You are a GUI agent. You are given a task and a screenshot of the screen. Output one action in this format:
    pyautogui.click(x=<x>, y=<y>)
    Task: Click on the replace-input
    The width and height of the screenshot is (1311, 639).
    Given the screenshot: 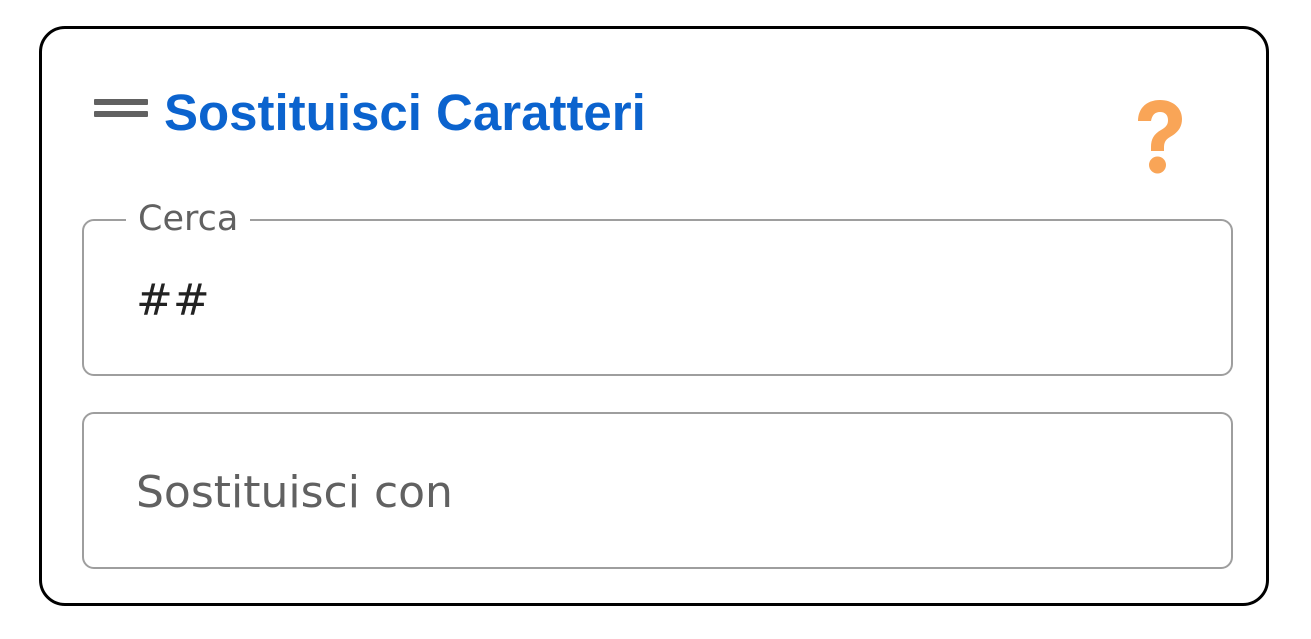 What is the action you would take?
    pyautogui.click(x=668, y=492)
    